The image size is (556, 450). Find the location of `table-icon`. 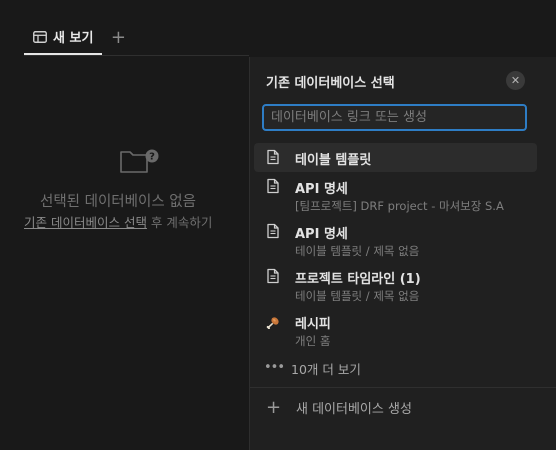

table-icon is located at coordinates (40, 36).